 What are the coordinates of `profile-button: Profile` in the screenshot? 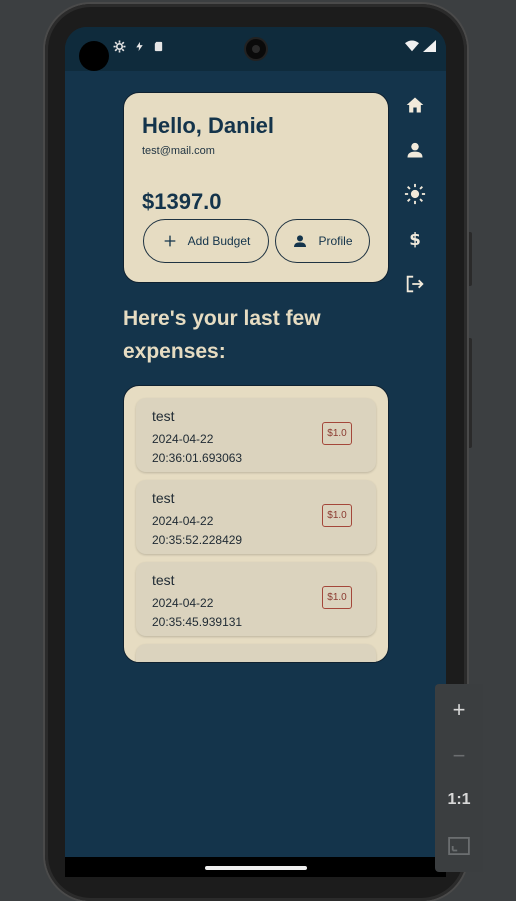 It's located at (322, 241).